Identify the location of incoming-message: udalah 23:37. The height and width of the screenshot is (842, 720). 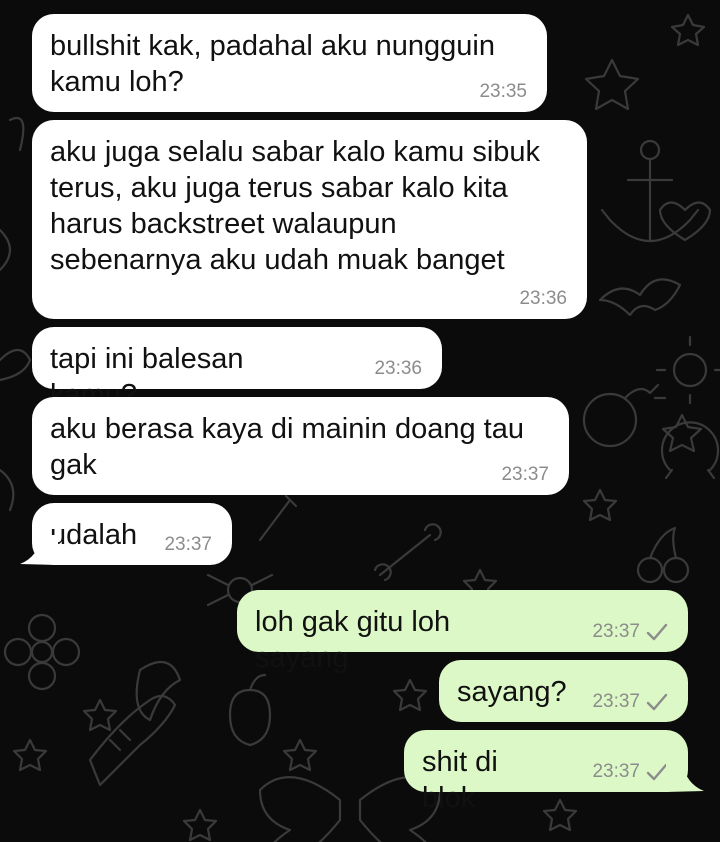
(132, 534).